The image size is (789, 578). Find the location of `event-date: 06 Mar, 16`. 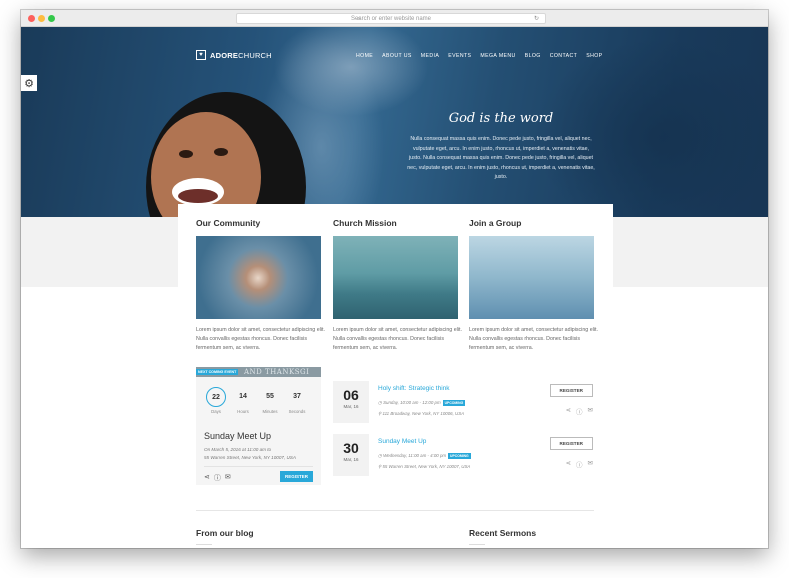

event-date: 06 Mar, 16 is located at coordinates (351, 402).